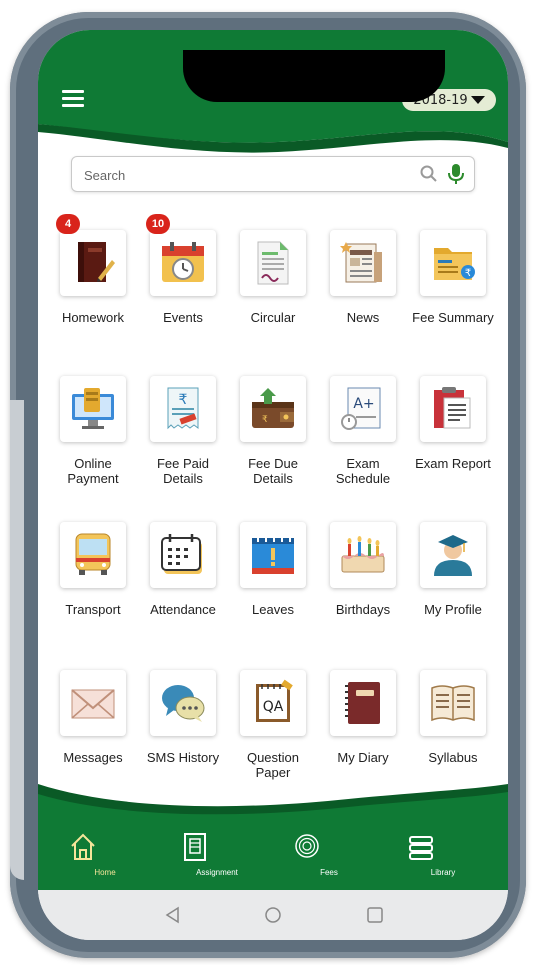 This screenshot has height=965, width=537. Describe the element at coordinates (183, 263) in the screenshot. I see `calendar-clock-icon` at that location.